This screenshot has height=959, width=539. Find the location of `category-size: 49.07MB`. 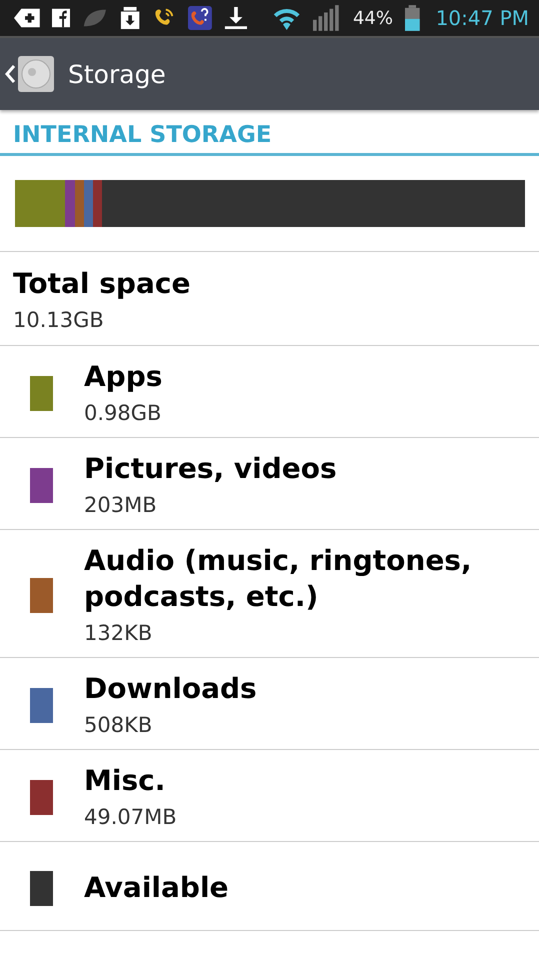

category-size: 49.07MB is located at coordinates (130, 817).